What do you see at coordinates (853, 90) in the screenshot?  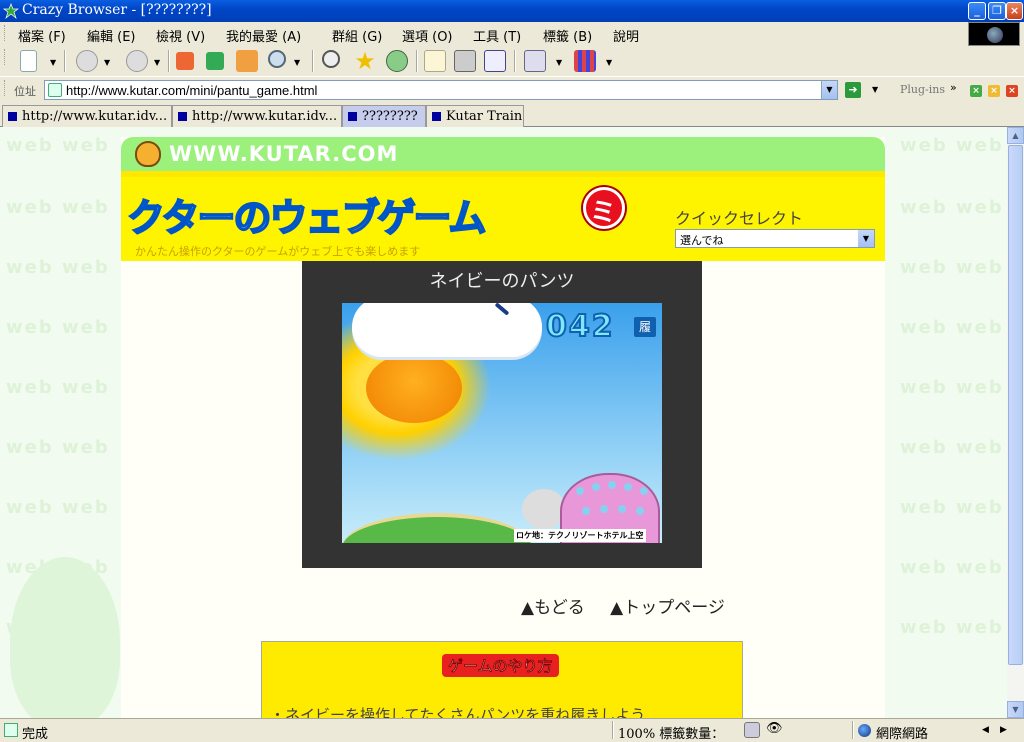 I see `go-icon: ➜` at bounding box center [853, 90].